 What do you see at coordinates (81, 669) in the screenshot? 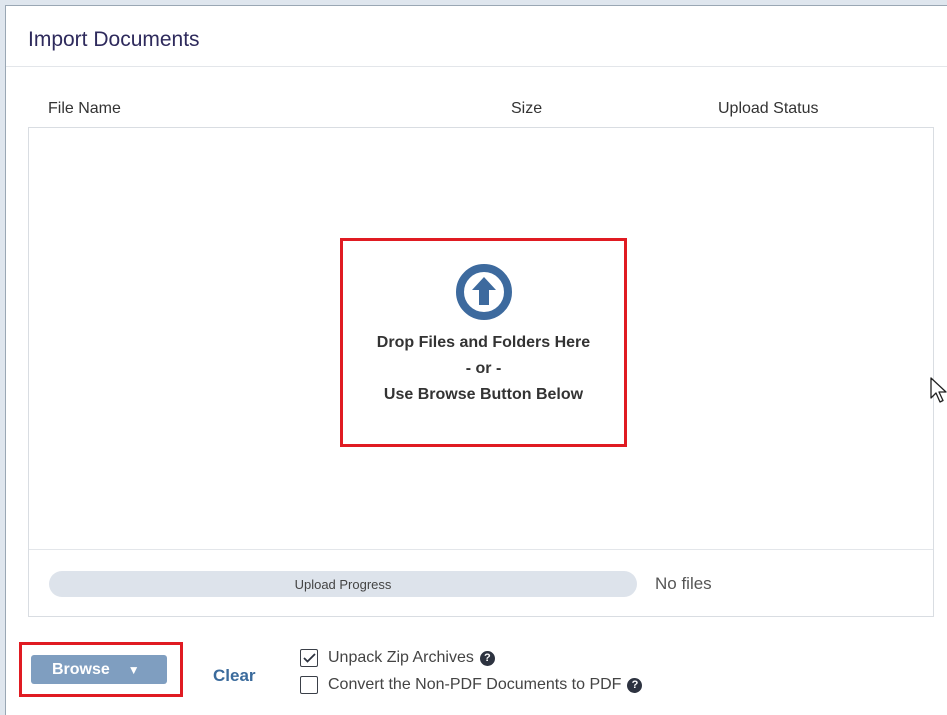
I see `browse-button-label: Browse` at bounding box center [81, 669].